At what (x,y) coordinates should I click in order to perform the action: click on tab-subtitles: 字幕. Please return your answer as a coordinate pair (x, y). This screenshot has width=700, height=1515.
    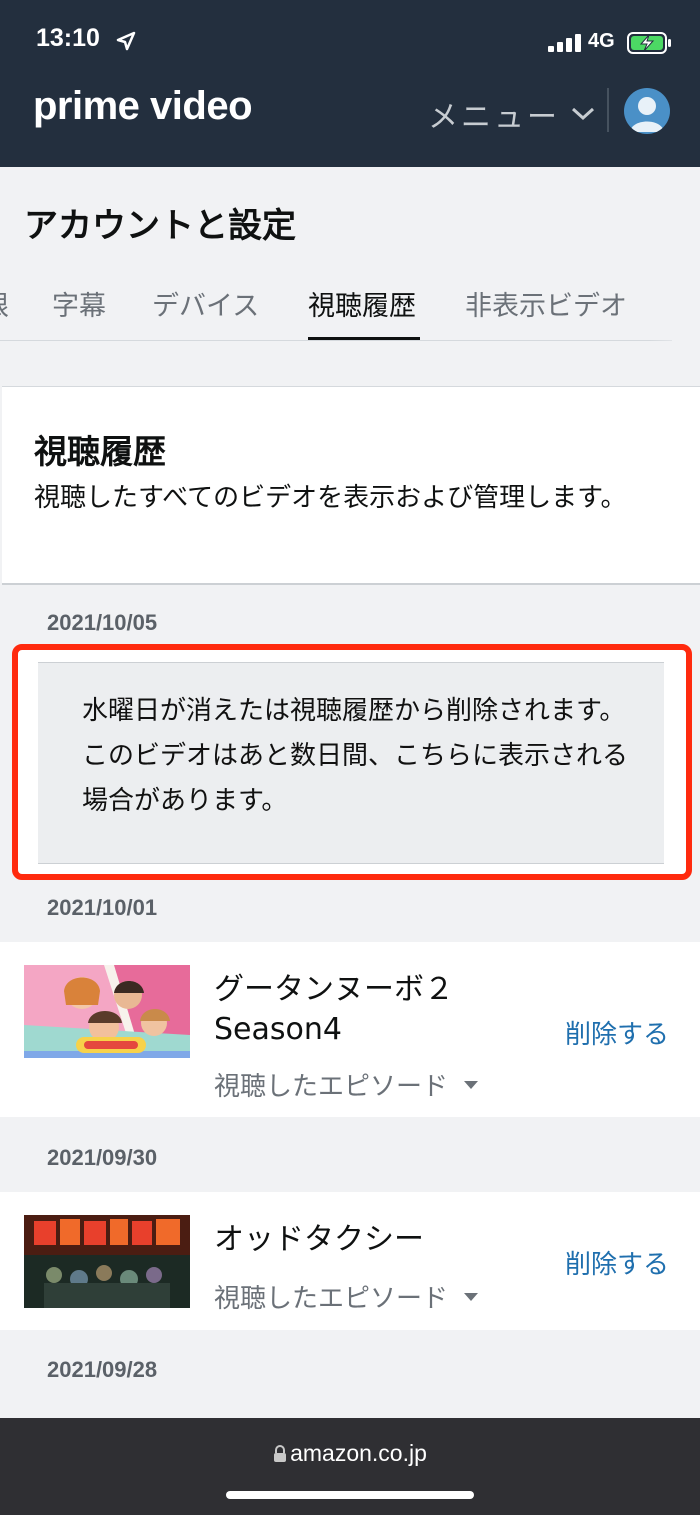
    Looking at the image, I should click on (79, 303).